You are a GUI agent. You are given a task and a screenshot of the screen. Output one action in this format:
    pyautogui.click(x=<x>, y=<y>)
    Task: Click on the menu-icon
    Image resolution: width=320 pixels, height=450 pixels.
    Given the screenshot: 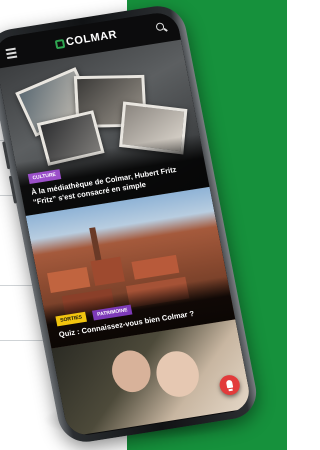 What is the action you would take?
    pyautogui.click(x=11, y=53)
    